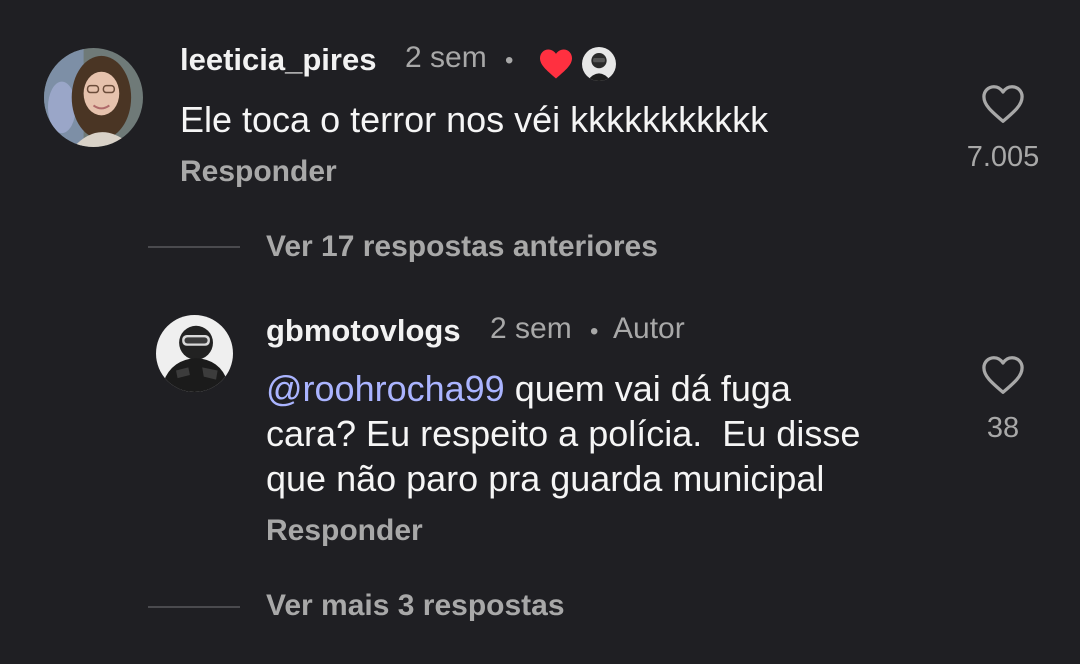 The image size is (1080, 664). I want to click on comment-reply-button: Responder, so click(258, 172).